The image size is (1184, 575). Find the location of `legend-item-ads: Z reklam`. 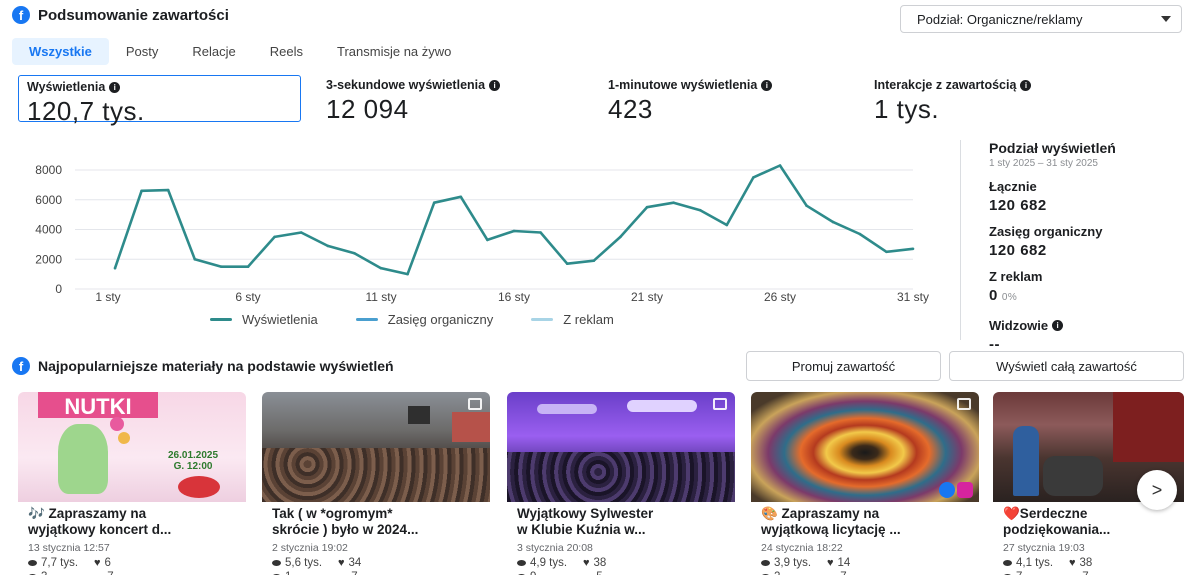

legend-item-ads: Z reklam is located at coordinates (572, 319).